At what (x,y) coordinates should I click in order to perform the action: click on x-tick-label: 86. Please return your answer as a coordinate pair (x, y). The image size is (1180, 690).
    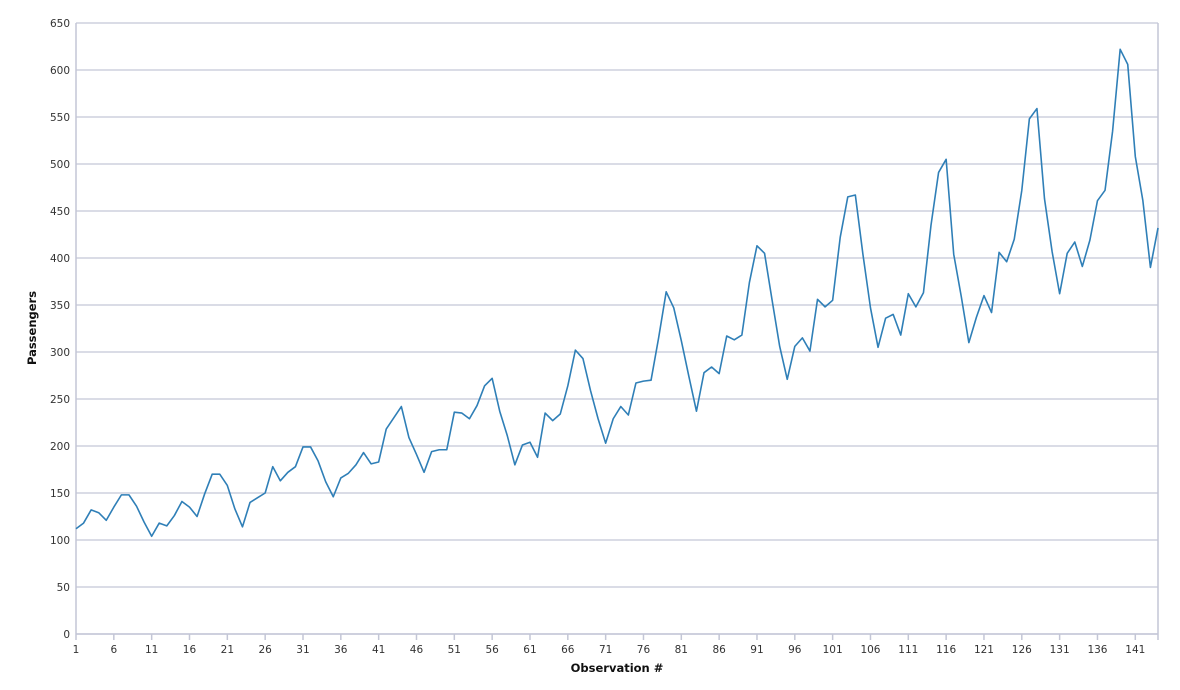
    Looking at the image, I should click on (719, 650).